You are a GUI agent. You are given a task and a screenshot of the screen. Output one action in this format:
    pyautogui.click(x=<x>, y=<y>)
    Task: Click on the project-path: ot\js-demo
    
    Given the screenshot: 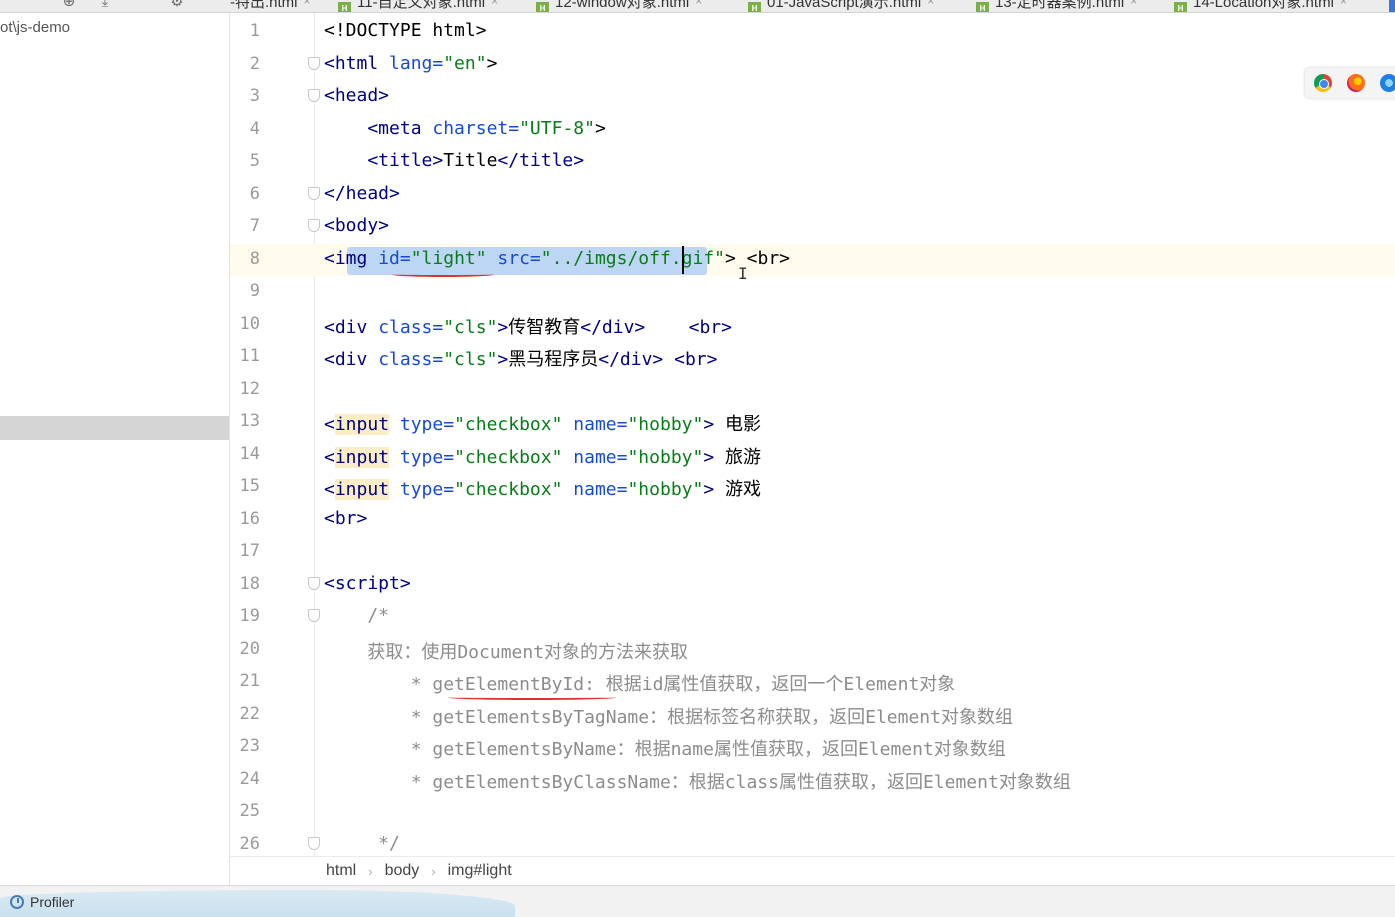 What is the action you would take?
    pyautogui.click(x=35, y=27)
    